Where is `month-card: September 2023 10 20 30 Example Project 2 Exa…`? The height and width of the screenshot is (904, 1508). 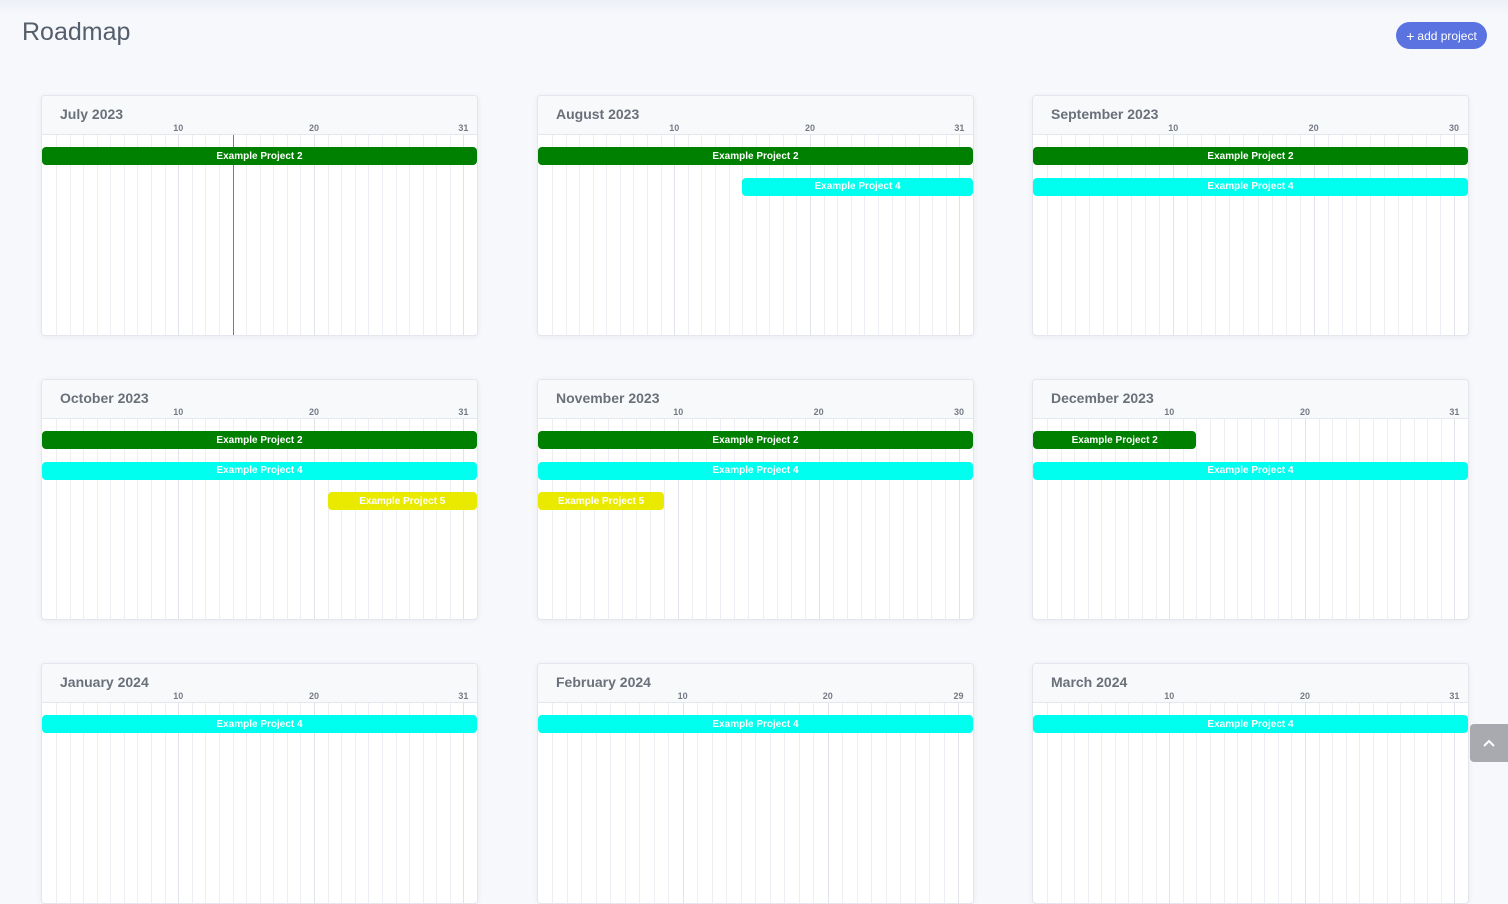 month-card: September 2023 10 20 30 Example Project 2 Exa… is located at coordinates (1250, 215).